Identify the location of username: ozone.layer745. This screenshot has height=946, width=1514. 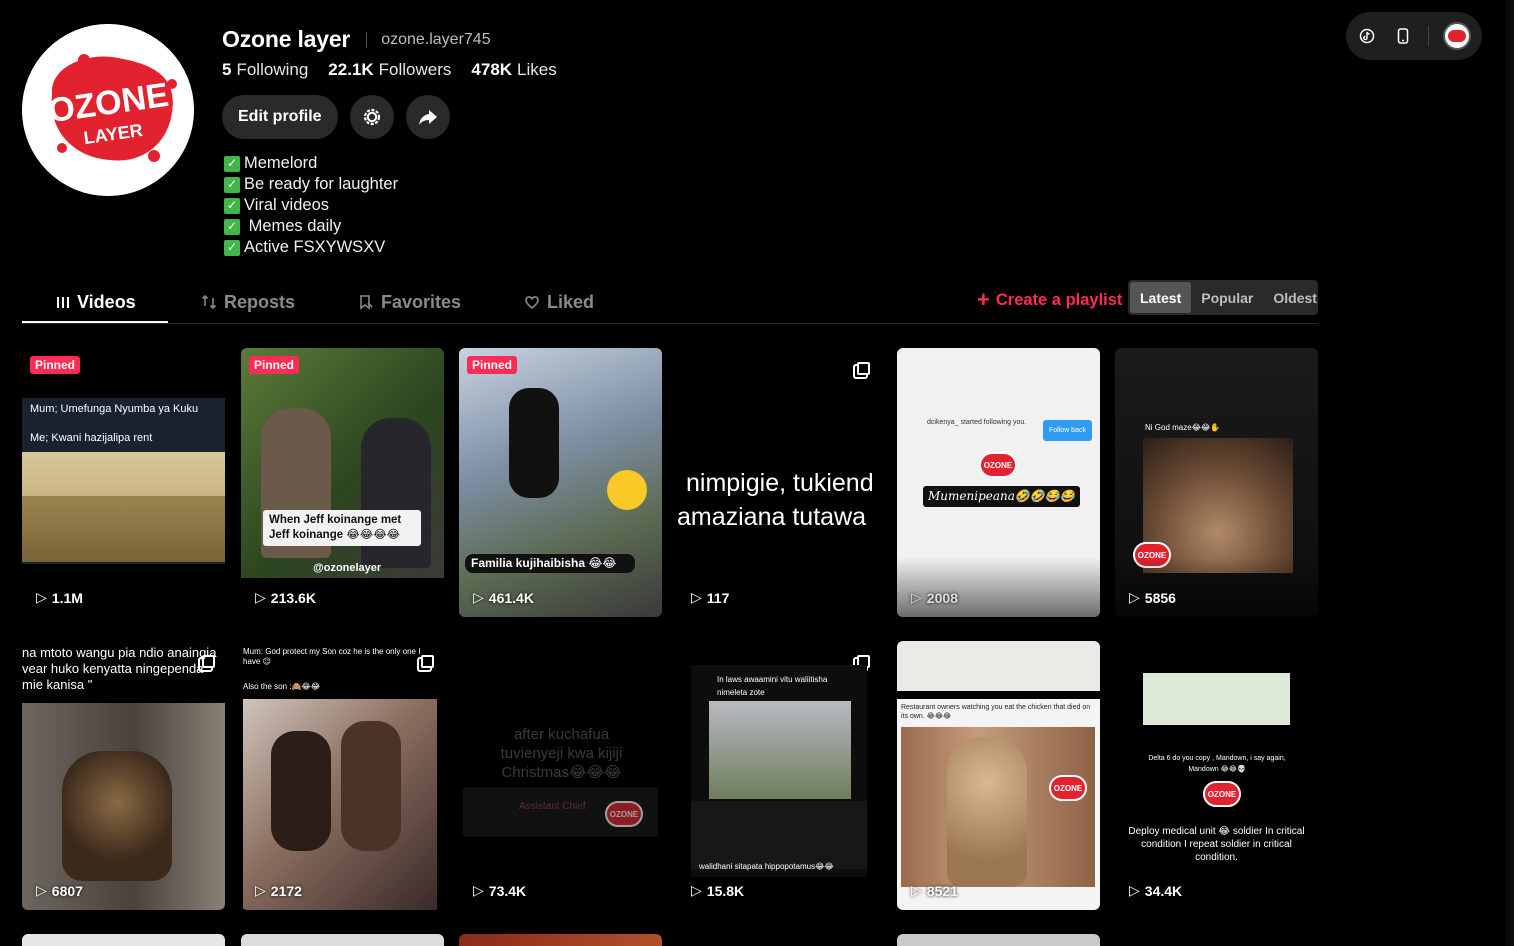
(436, 39).